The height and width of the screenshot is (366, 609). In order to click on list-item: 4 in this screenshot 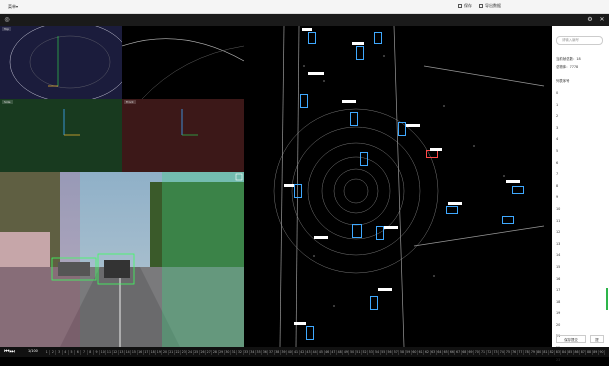, I will do `click(581, 140)`.